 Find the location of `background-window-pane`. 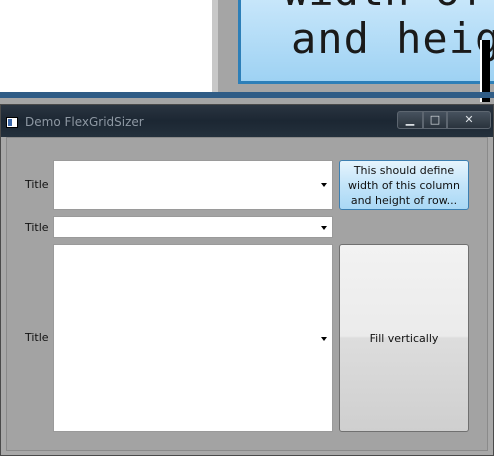

background-window-pane is located at coordinates (109, 46).